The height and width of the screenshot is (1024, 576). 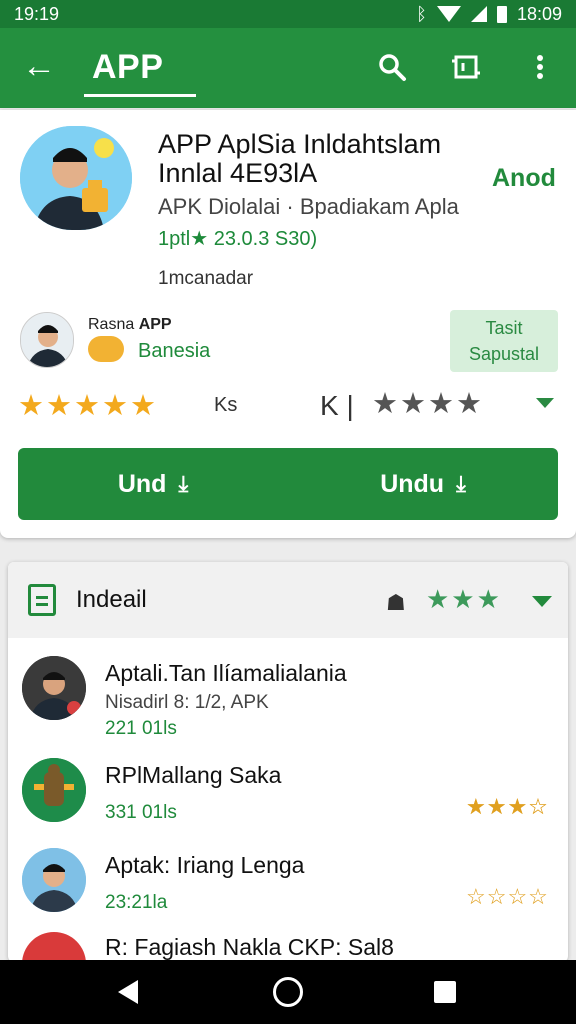 What do you see at coordinates (412, 483) in the screenshot?
I see `download-label-right: Undu` at bounding box center [412, 483].